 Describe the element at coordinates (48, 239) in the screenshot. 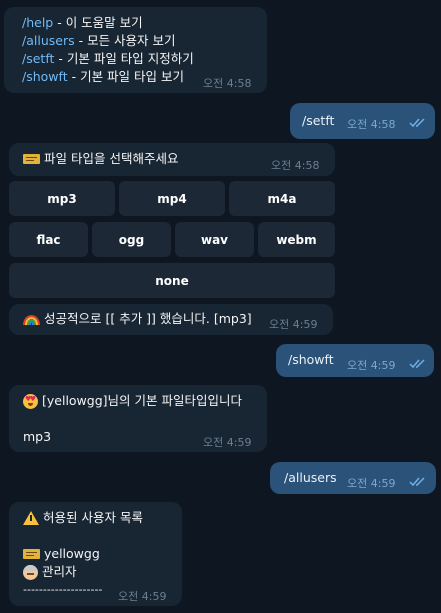

I see `keyboard-button-flac: flac` at that location.